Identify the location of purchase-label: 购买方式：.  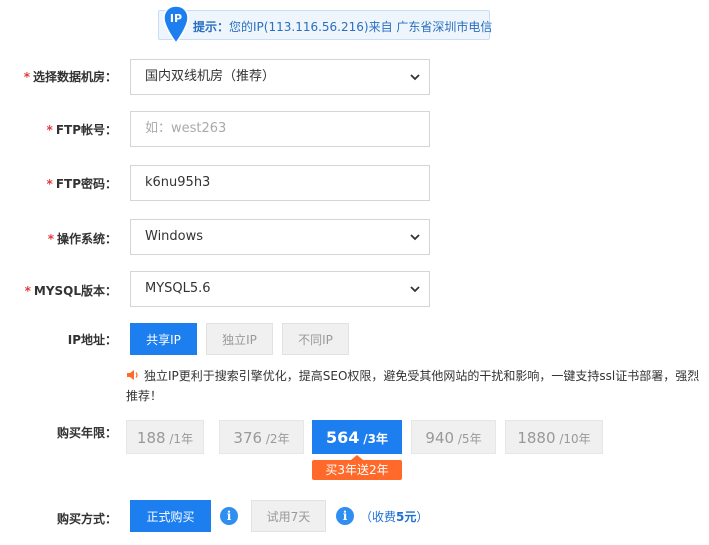
(86, 519).